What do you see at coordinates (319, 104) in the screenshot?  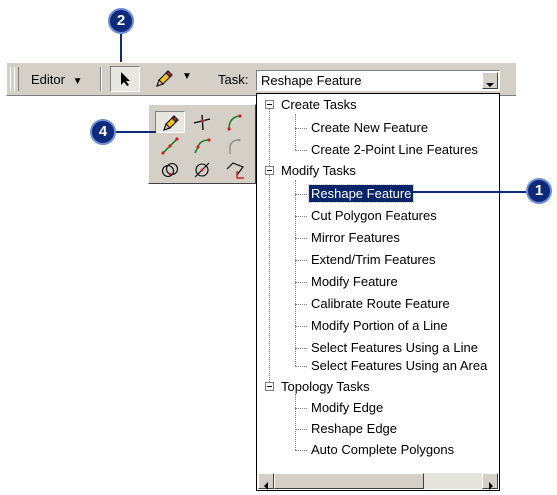 I see `tree-group-create-tasks: Create Tasks` at bounding box center [319, 104].